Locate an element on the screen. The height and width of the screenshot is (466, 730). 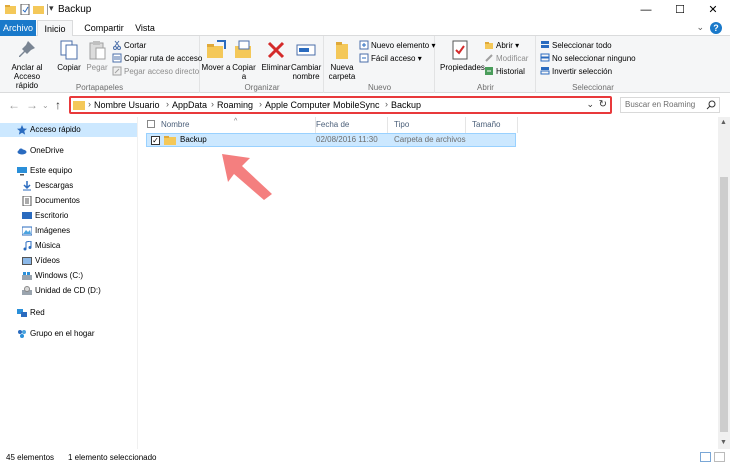
select-none-button: No seleccionar ninguno is located at coordinates (588, 59).